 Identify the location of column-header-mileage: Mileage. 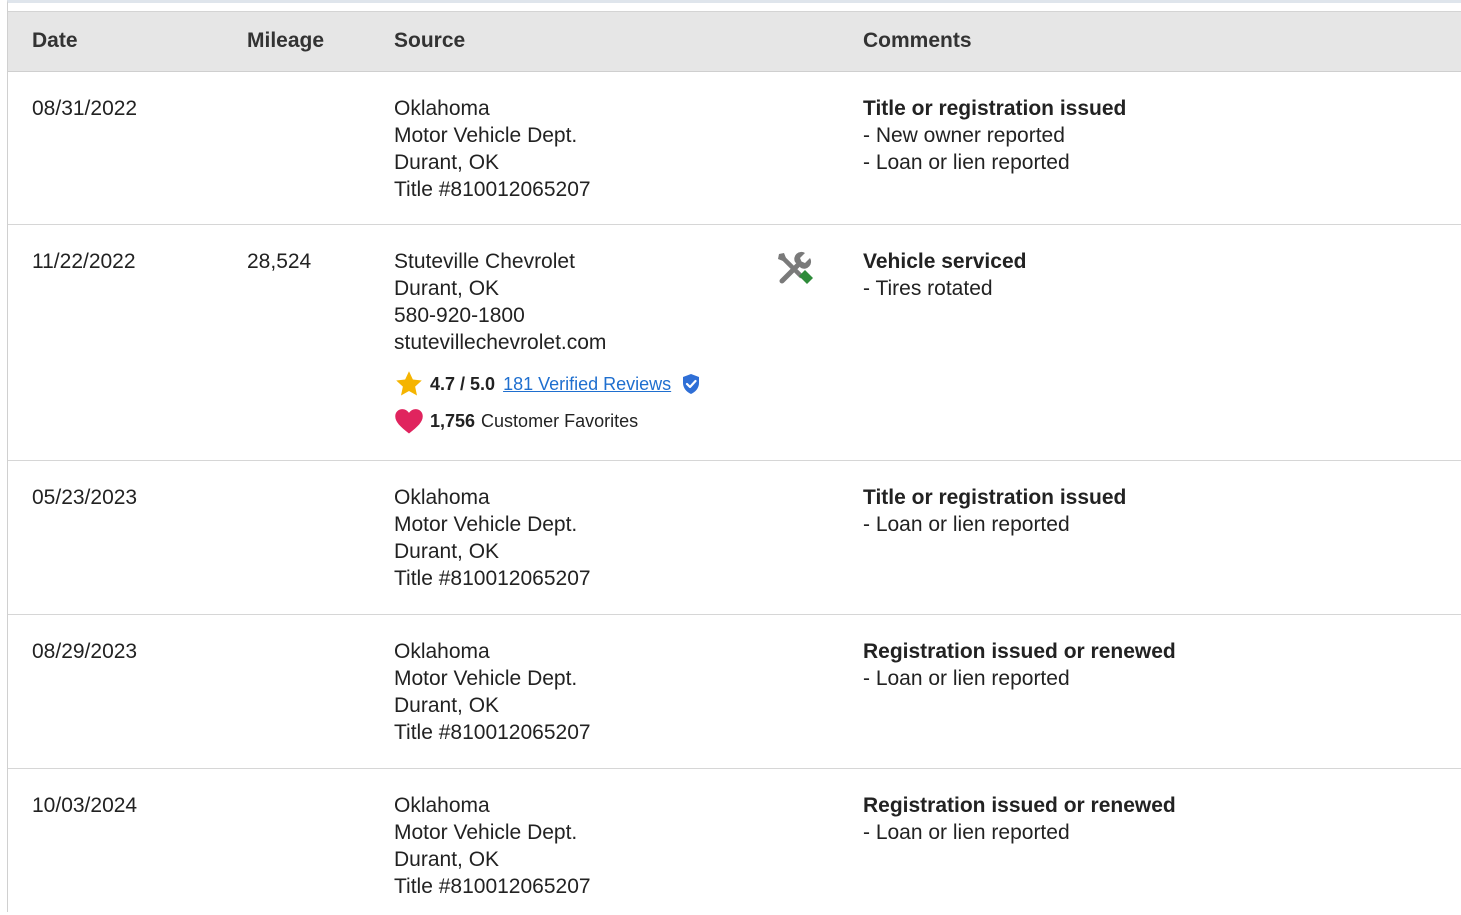
(285, 41).